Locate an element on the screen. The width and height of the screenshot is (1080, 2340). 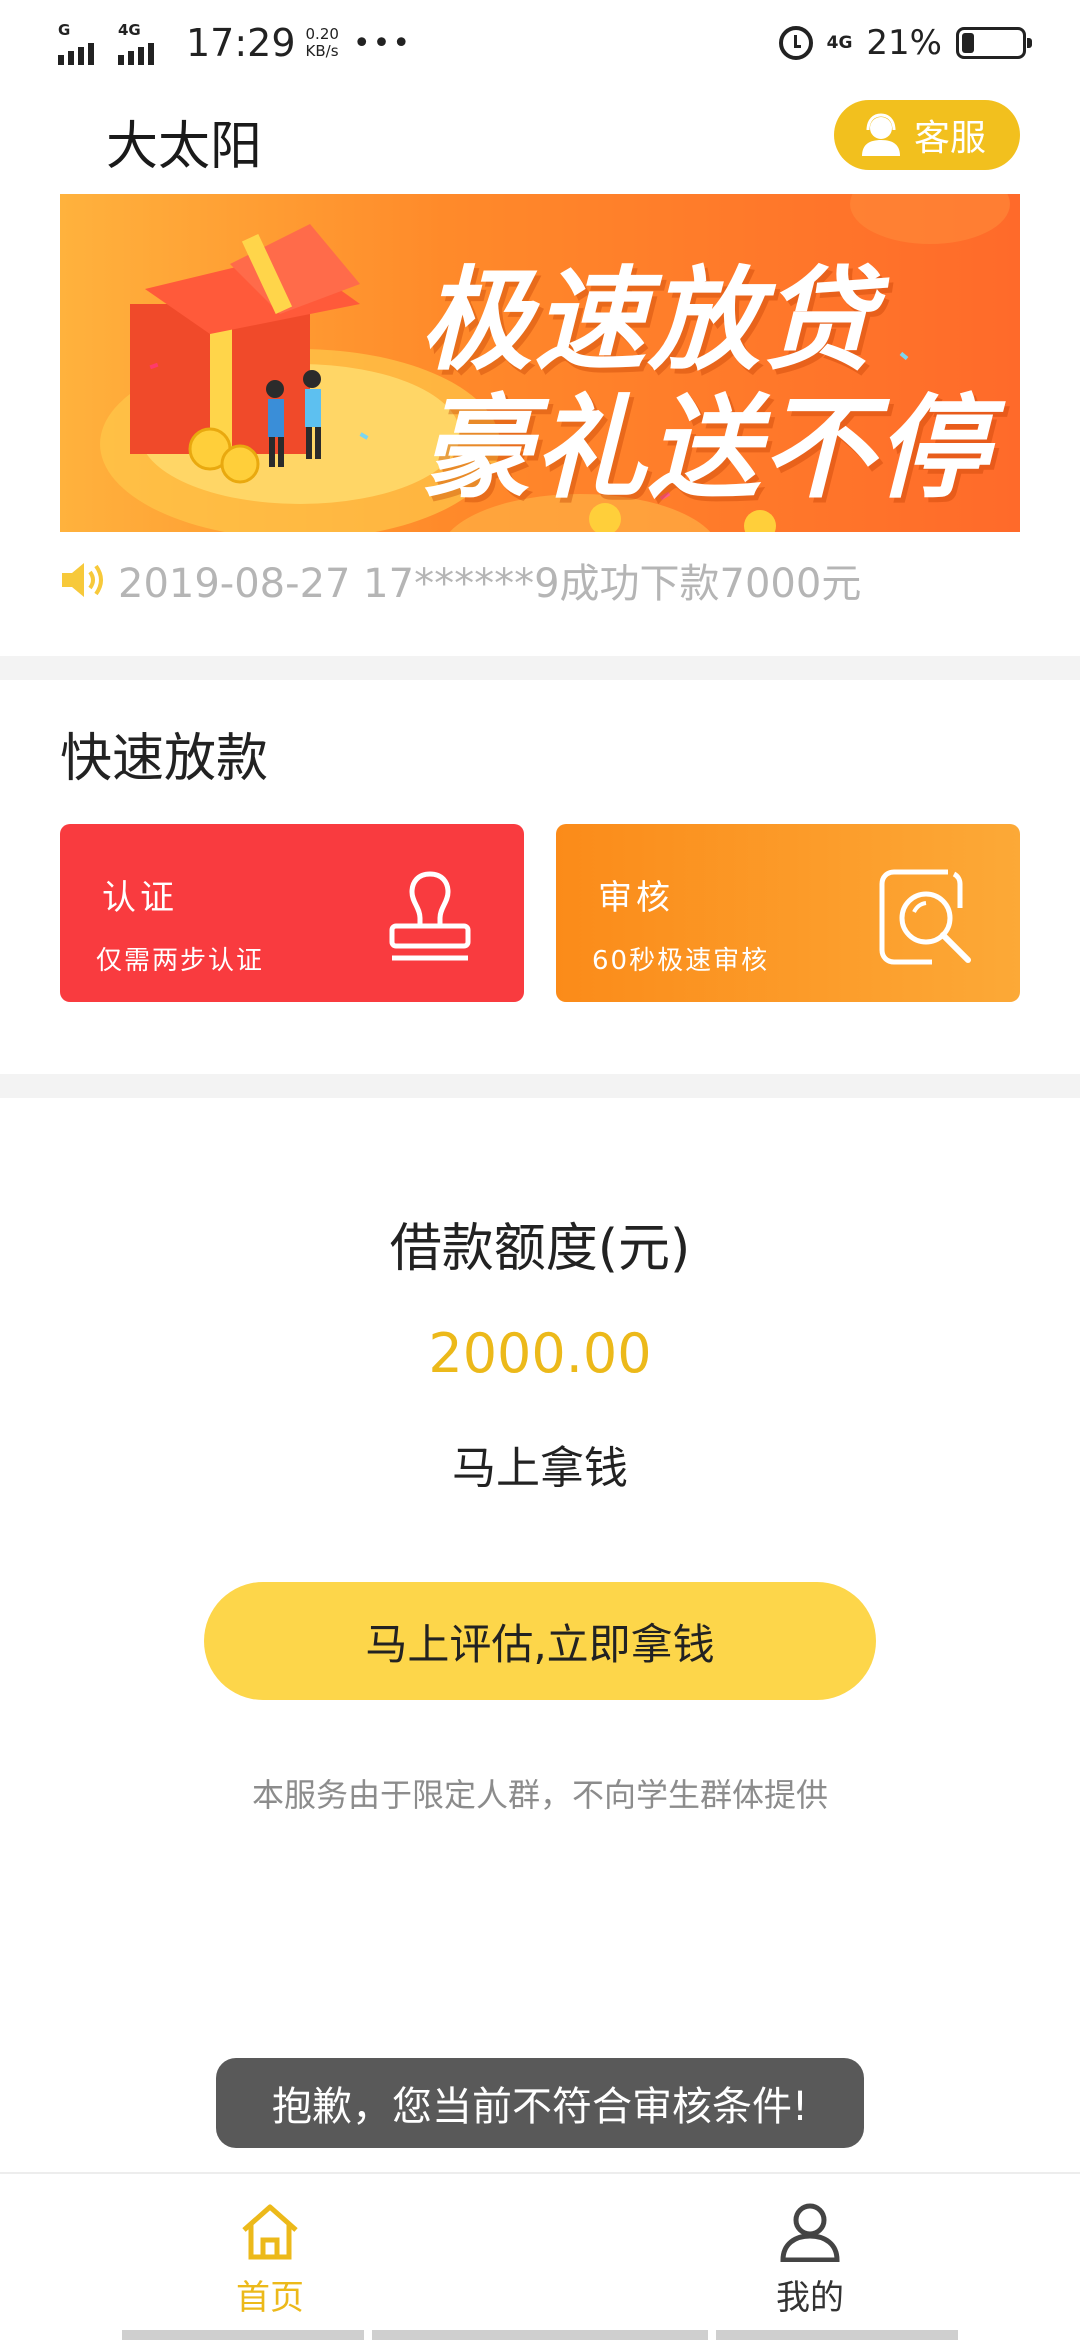
review-card-title: 审核 is located at coordinates (636, 898).